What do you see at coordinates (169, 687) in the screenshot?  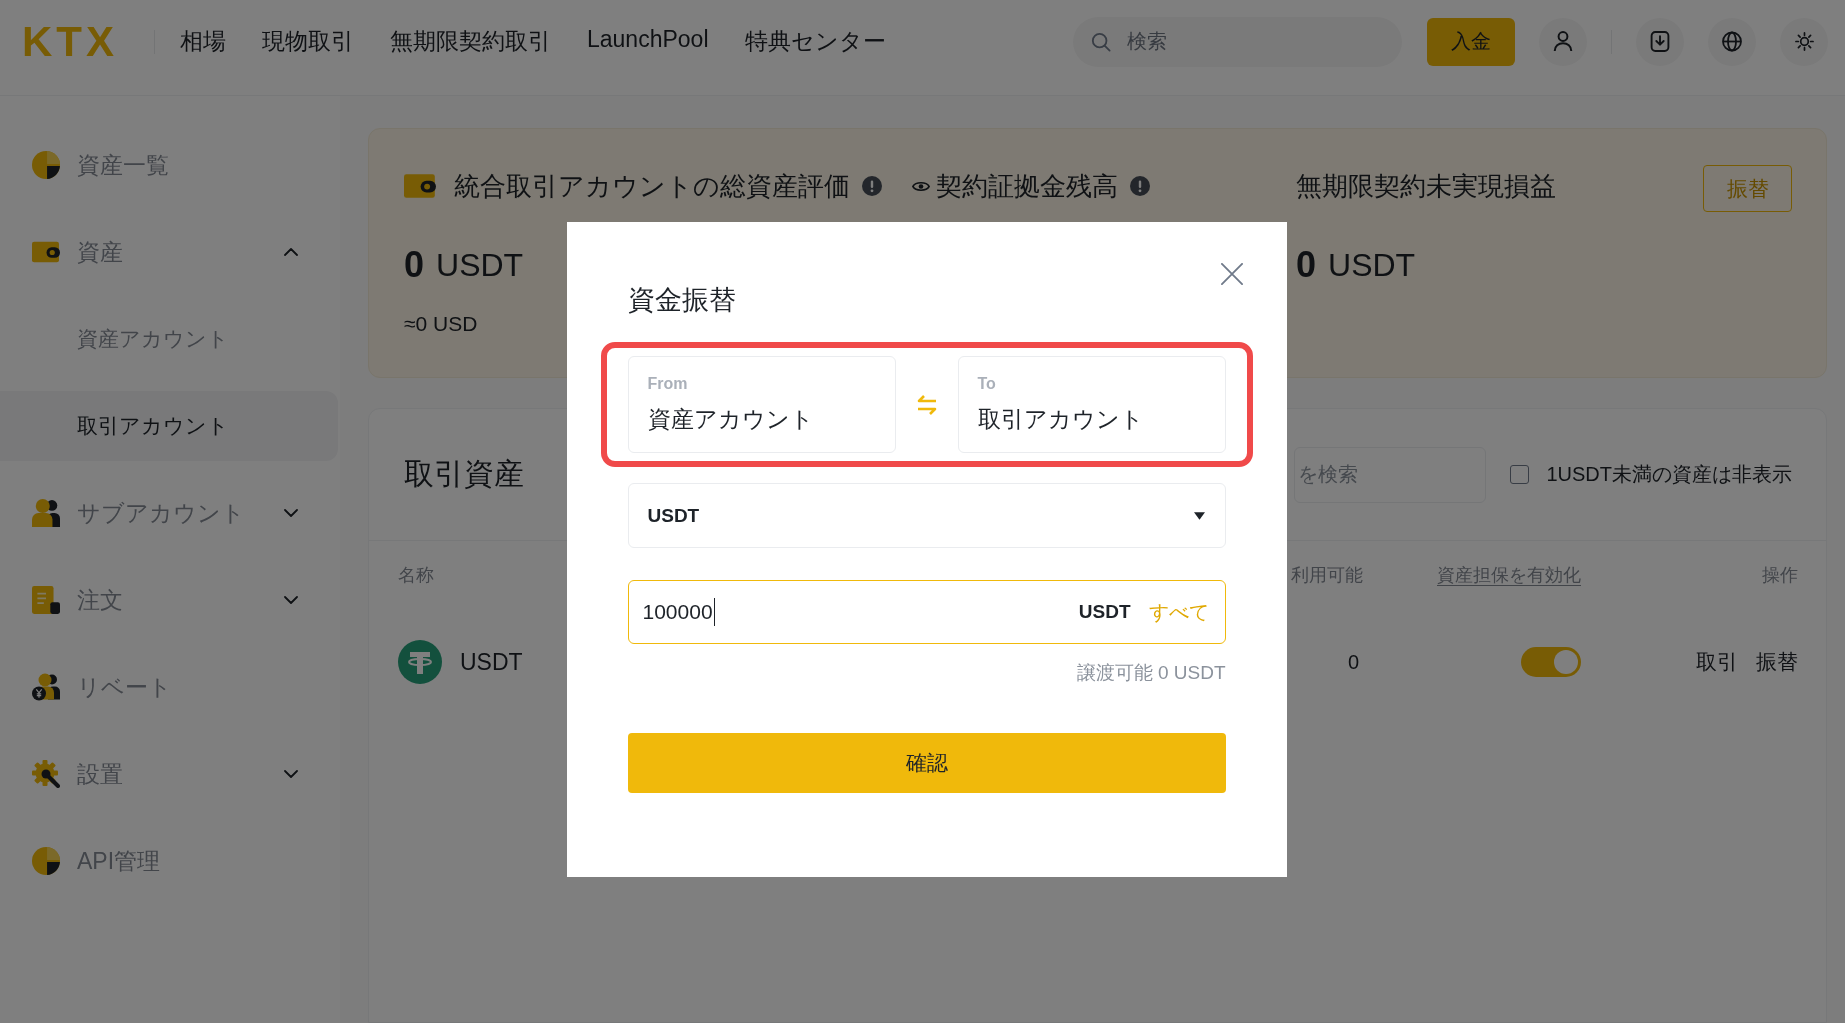 I see `sidebar-item: リベート` at bounding box center [169, 687].